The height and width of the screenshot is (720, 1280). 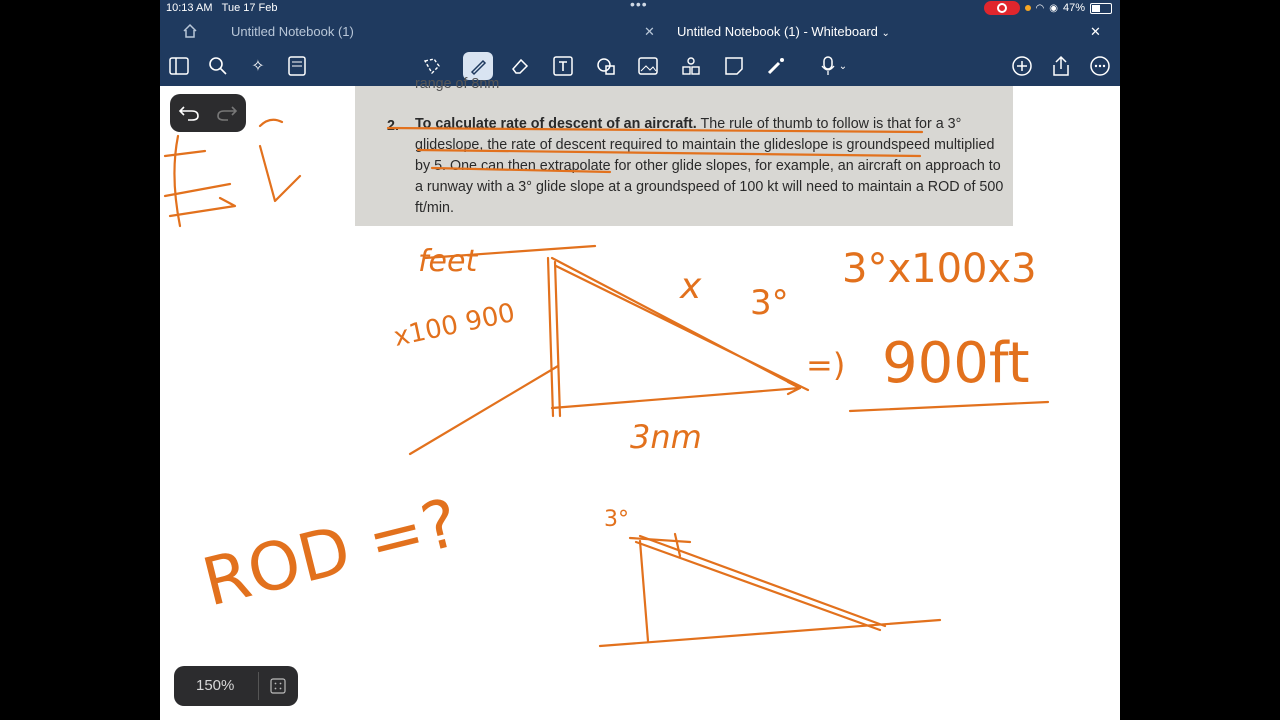 What do you see at coordinates (448, 261) in the screenshot?
I see `ink-feet: feet` at bounding box center [448, 261].